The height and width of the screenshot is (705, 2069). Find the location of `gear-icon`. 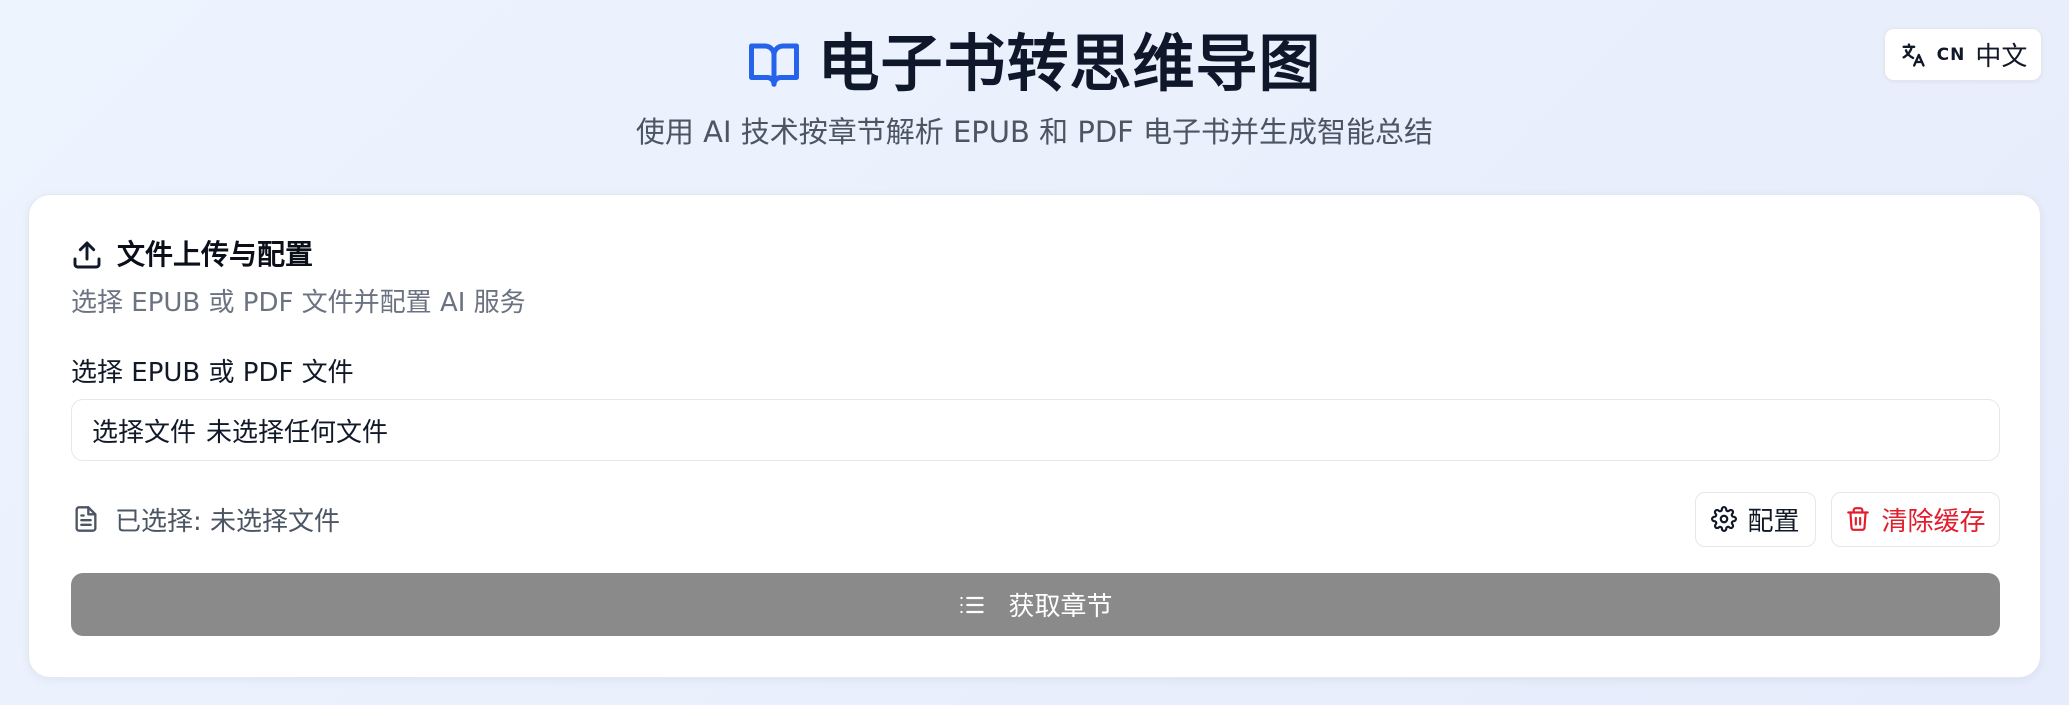

gear-icon is located at coordinates (1724, 519).